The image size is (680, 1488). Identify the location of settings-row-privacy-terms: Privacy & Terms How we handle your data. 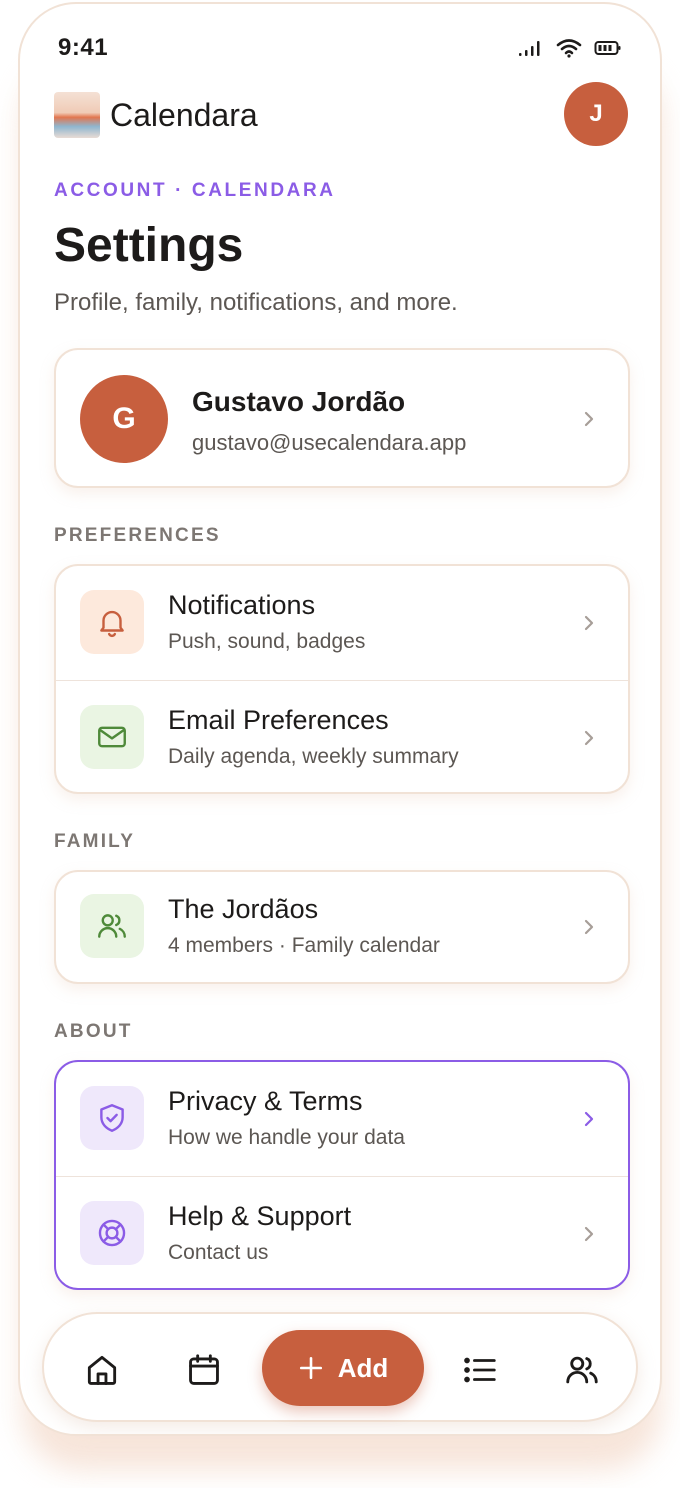
(342, 1119).